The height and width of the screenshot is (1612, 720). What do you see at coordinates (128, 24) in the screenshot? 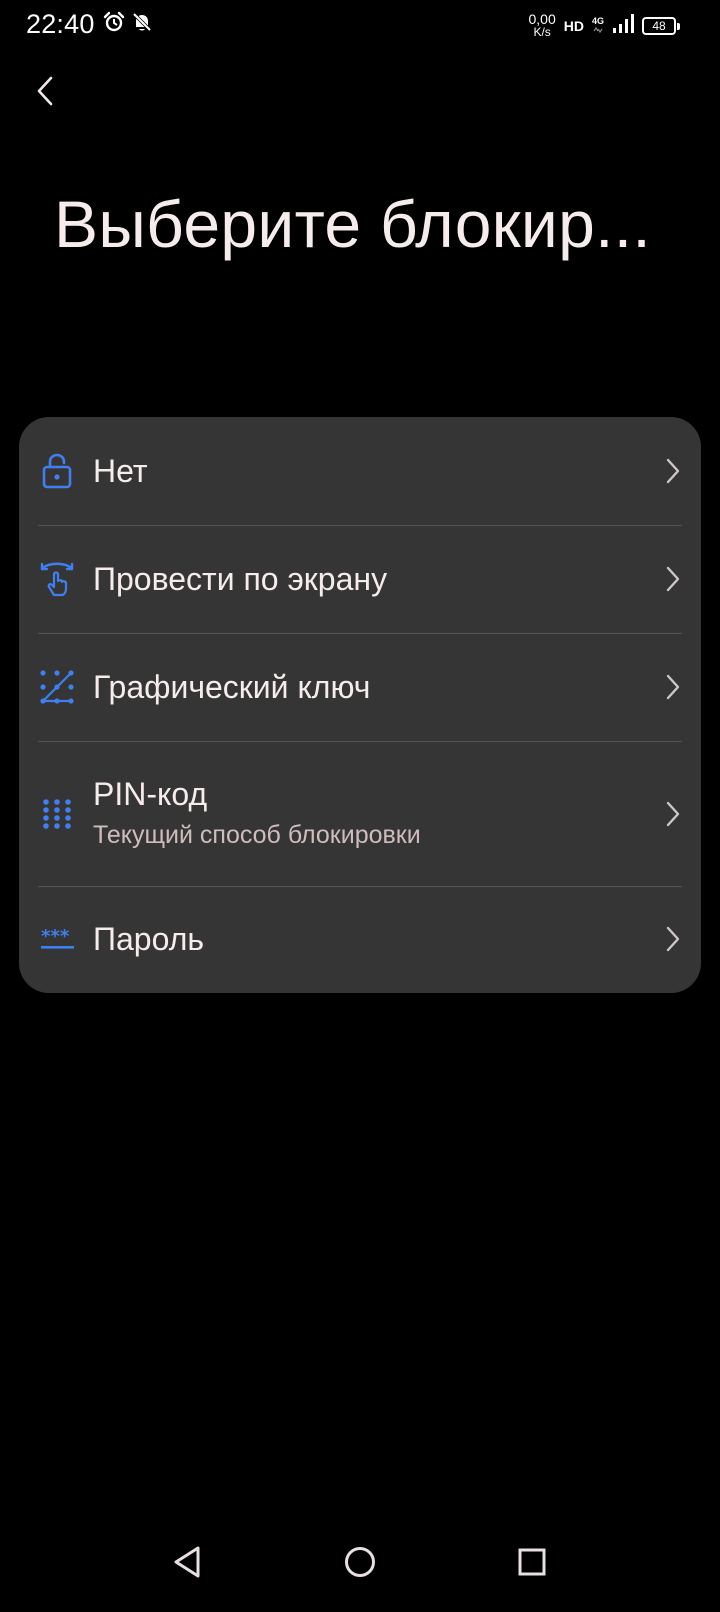
I see `status-left-icons` at bounding box center [128, 24].